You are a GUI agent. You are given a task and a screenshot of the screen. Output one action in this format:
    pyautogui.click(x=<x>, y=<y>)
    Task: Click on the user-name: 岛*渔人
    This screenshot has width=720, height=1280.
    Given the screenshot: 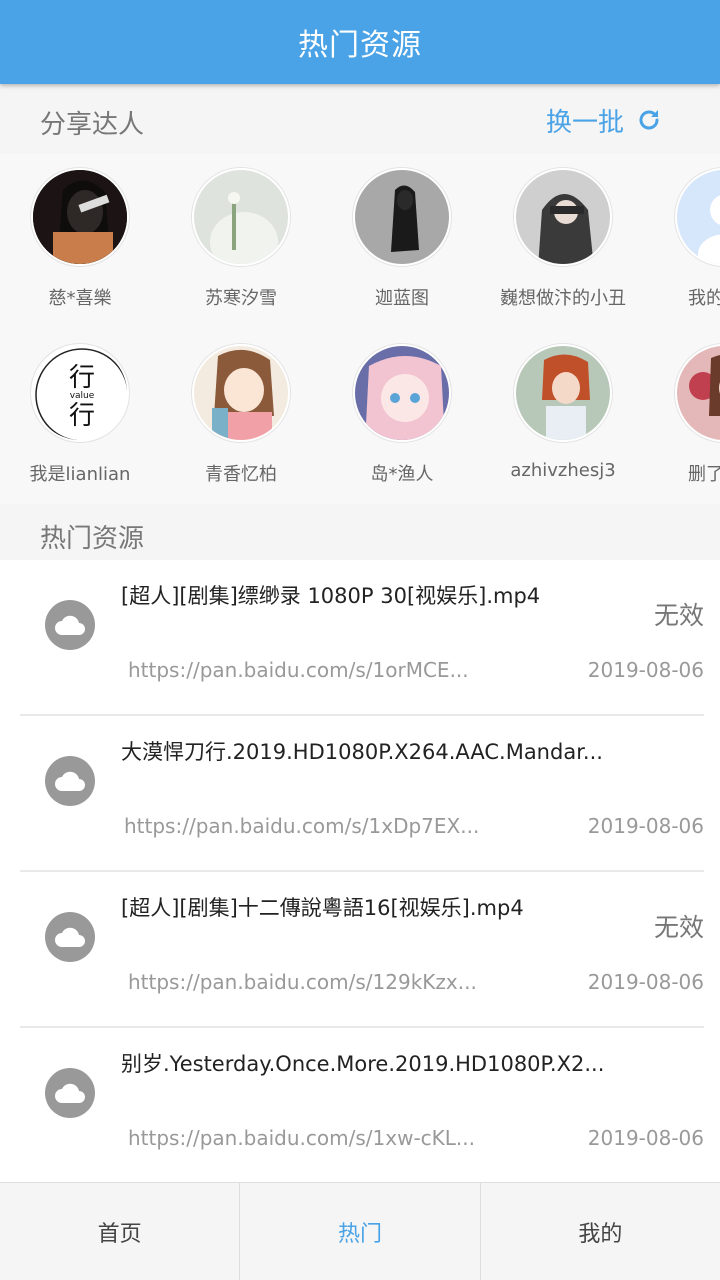 What is the action you would take?
    pyautogui.click(x=402, y=474)
    